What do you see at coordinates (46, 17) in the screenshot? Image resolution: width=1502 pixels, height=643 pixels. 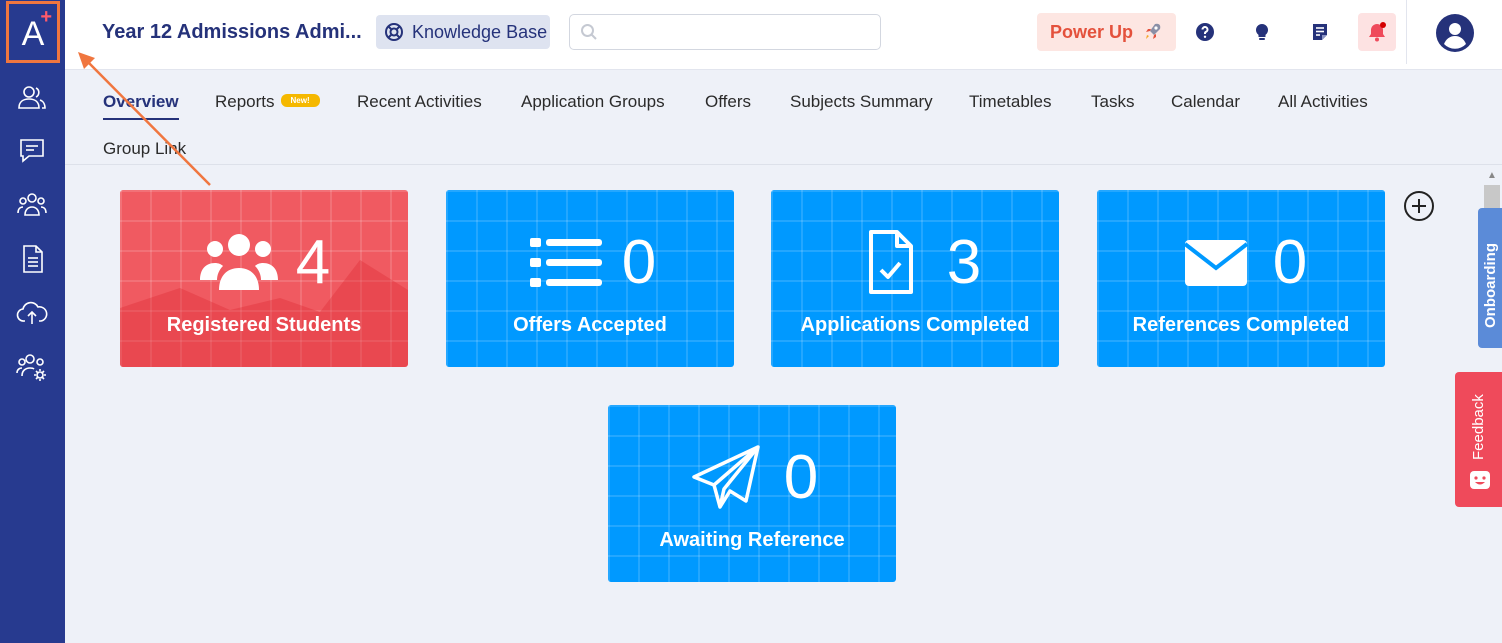 I see `logo-plus: +` at bounding box center [46, 17].